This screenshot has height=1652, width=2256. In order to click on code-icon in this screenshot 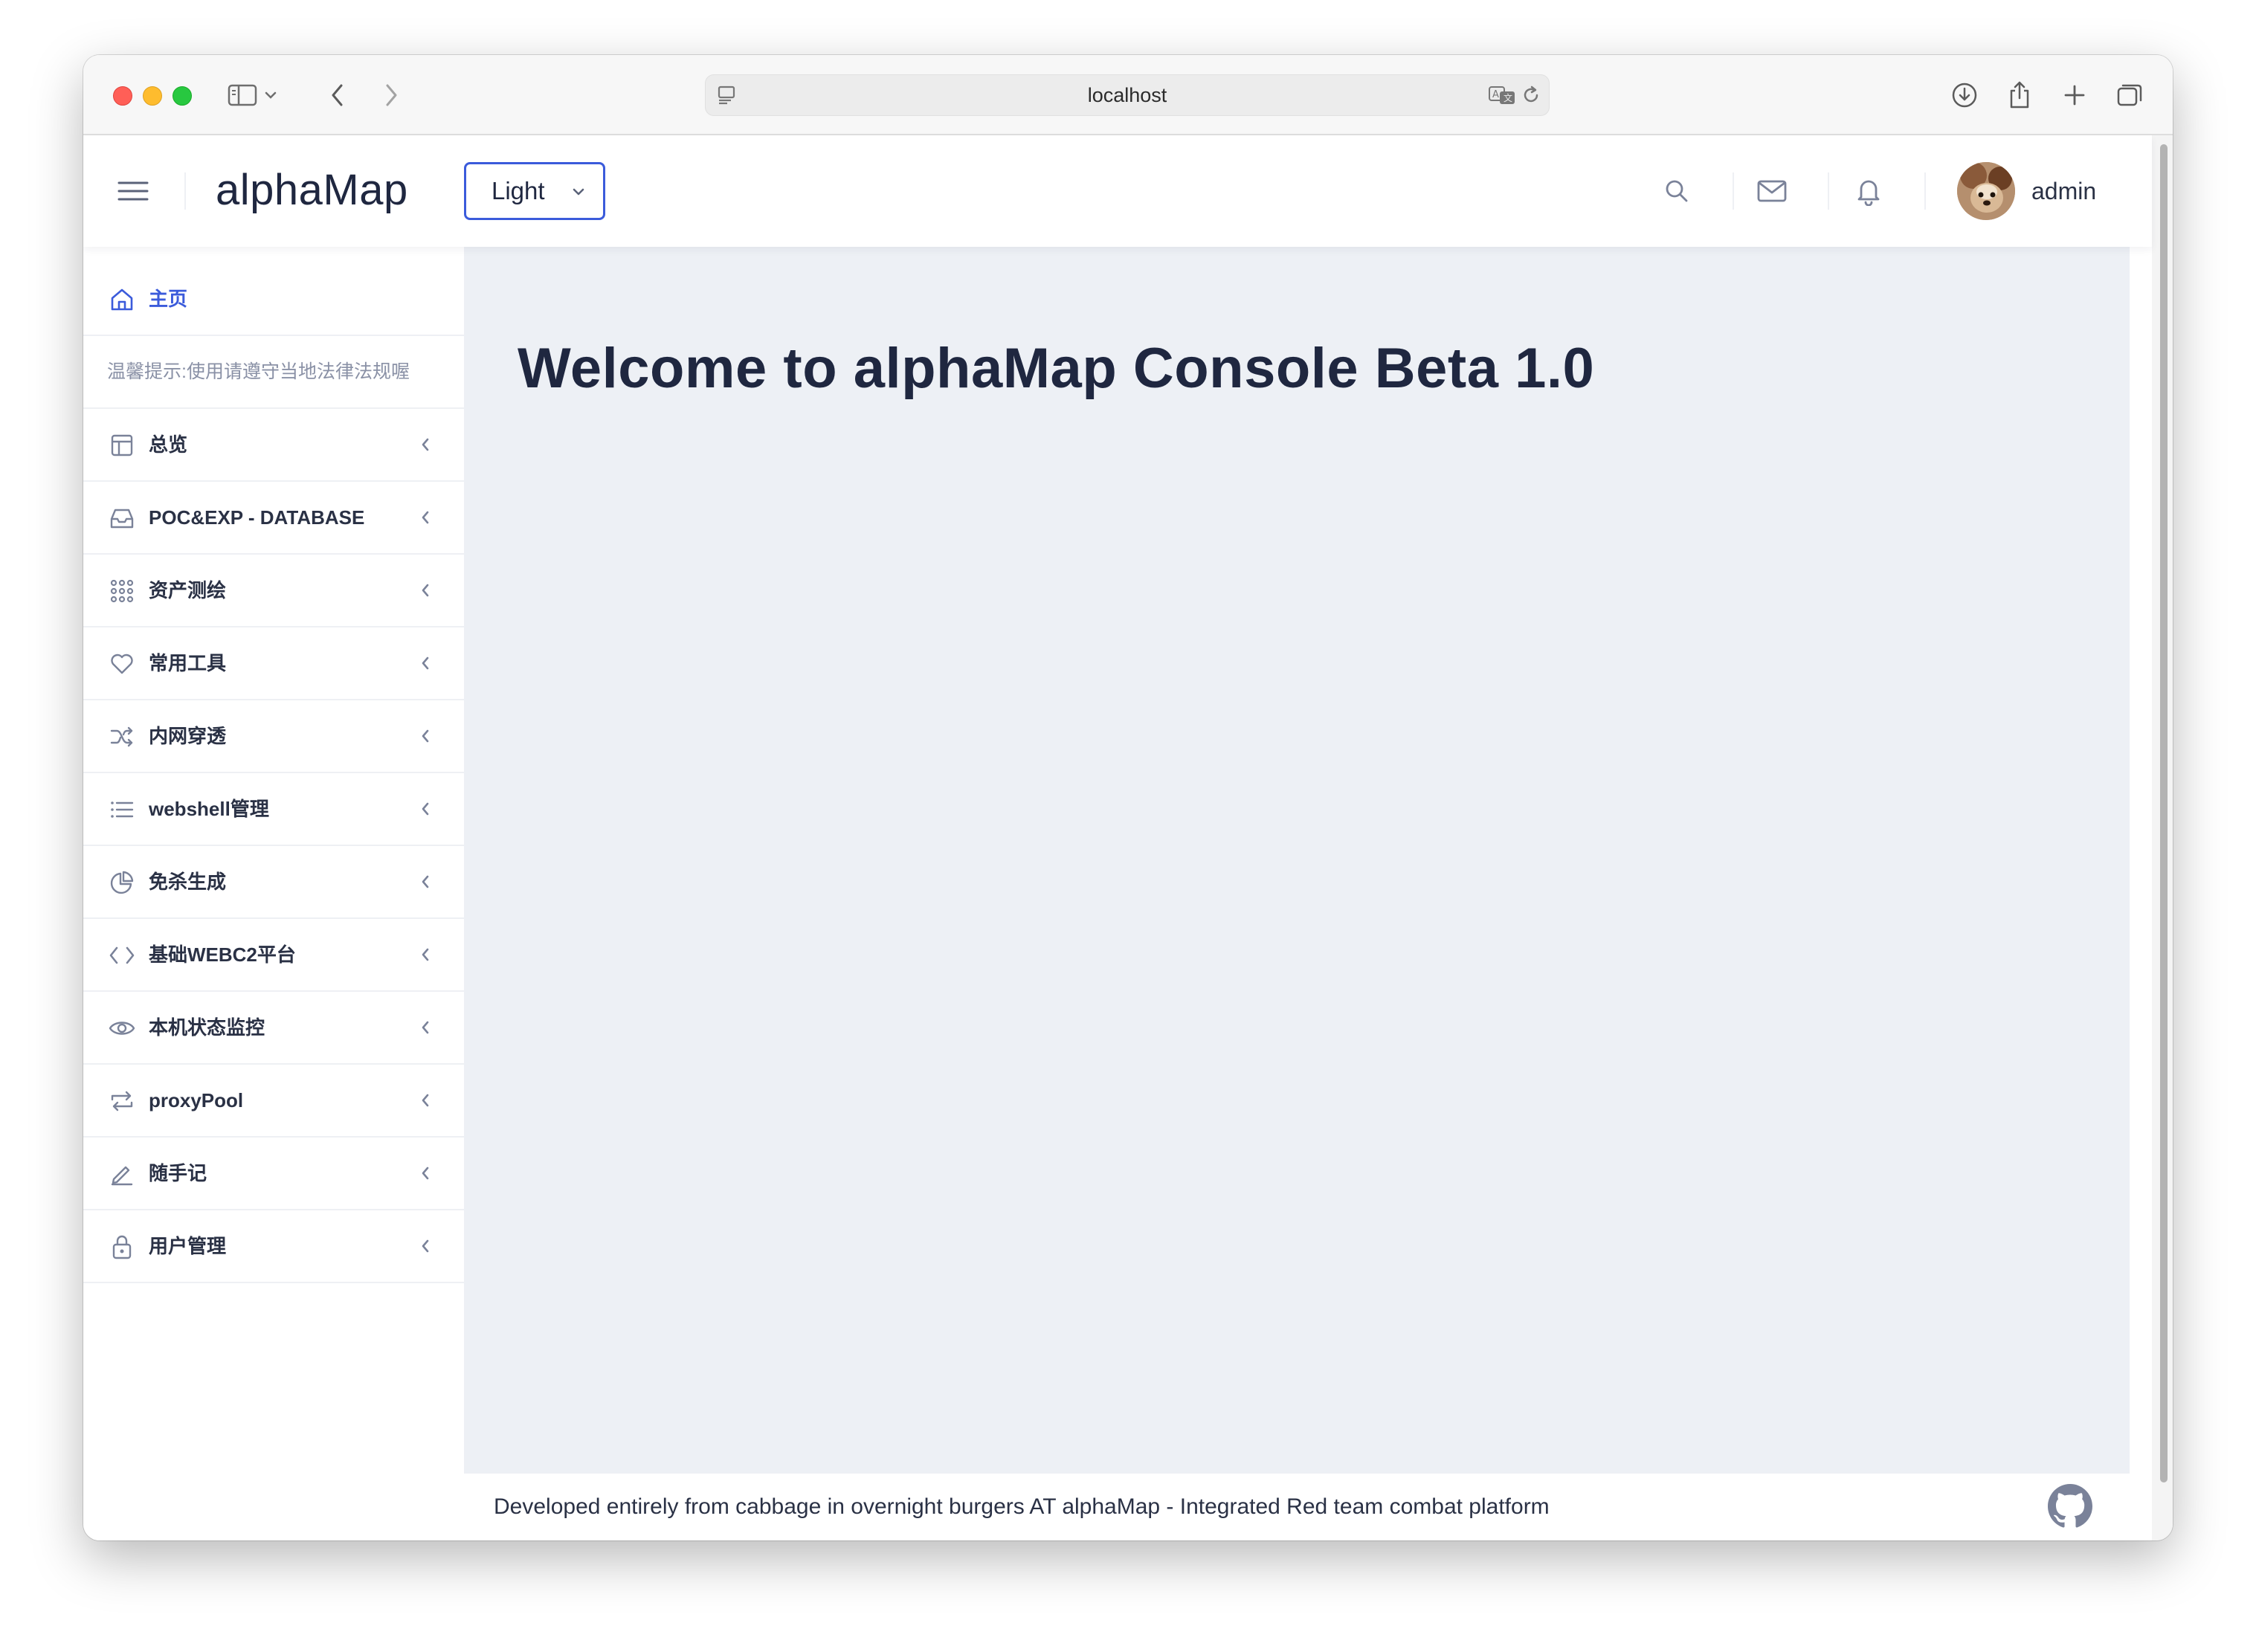, I will do `click(122, 955)`.